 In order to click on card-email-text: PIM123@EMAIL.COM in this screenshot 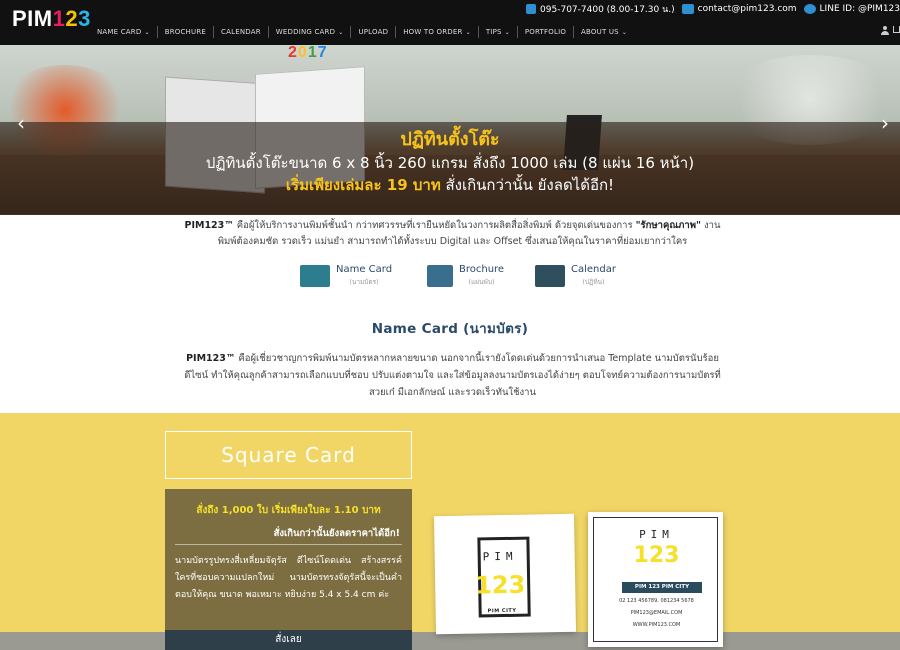, I will do `click(656, 613)`.